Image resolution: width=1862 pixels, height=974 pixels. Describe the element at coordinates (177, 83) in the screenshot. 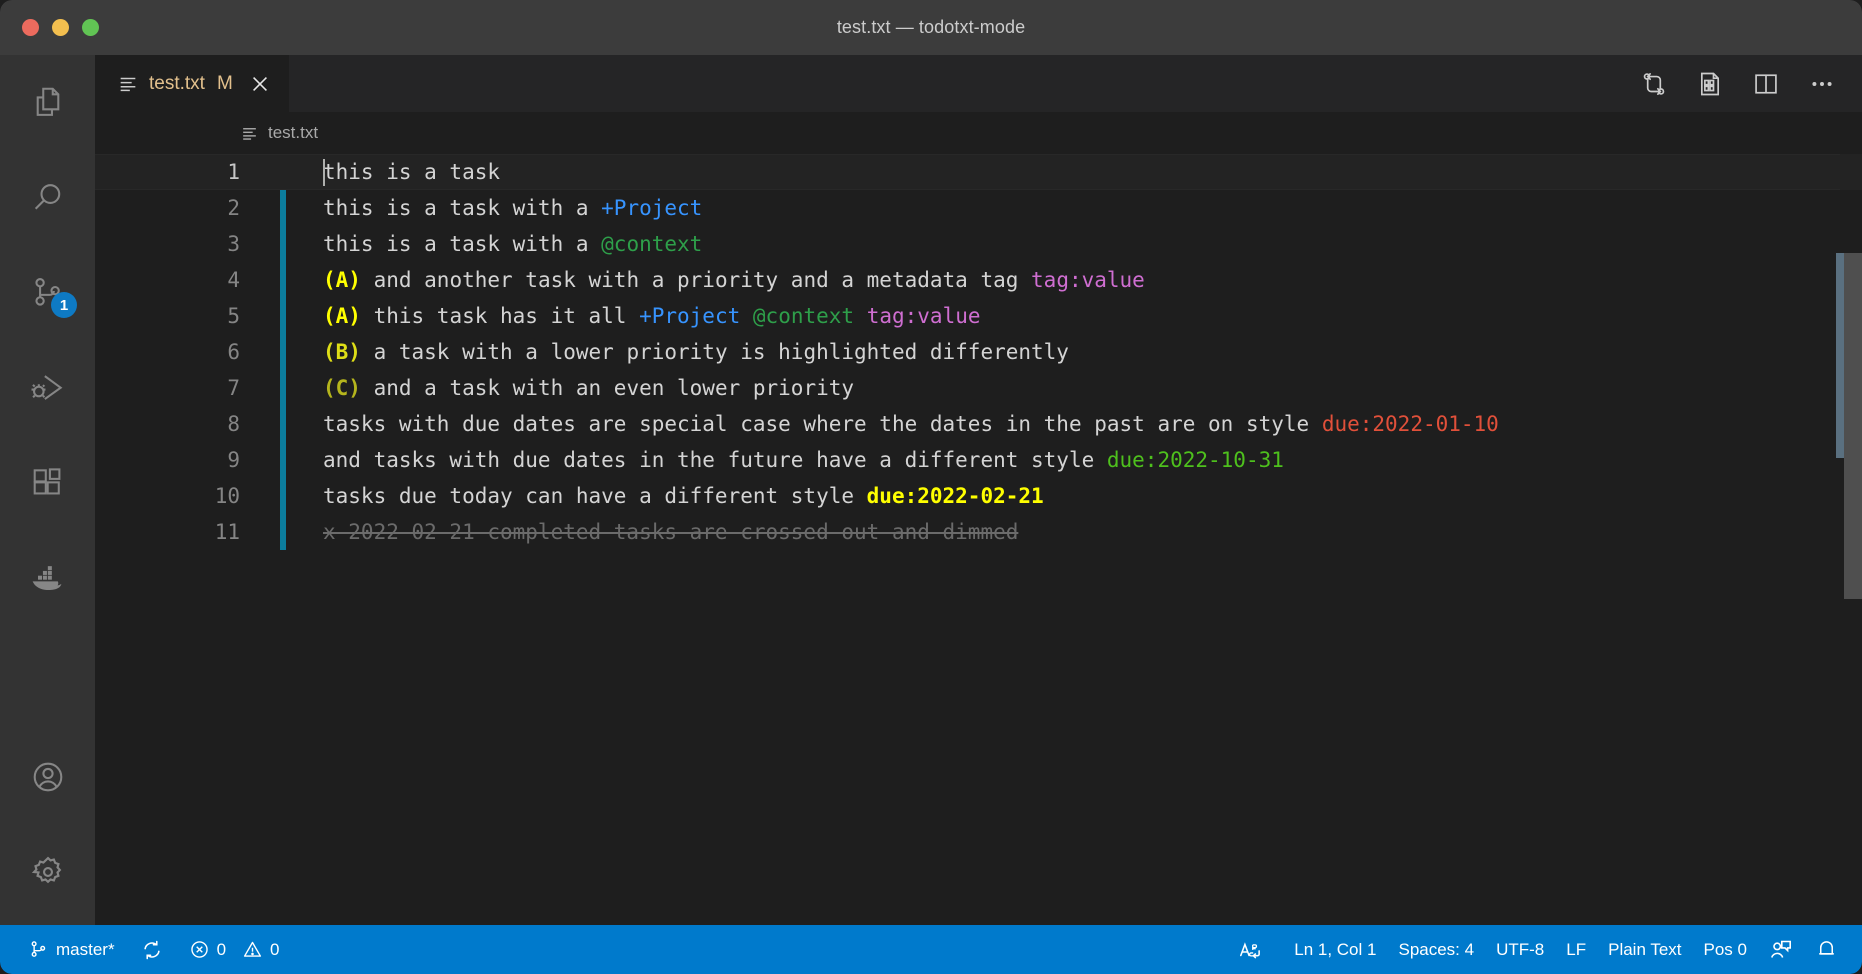

I see `tab-label: test.txt` at that location.